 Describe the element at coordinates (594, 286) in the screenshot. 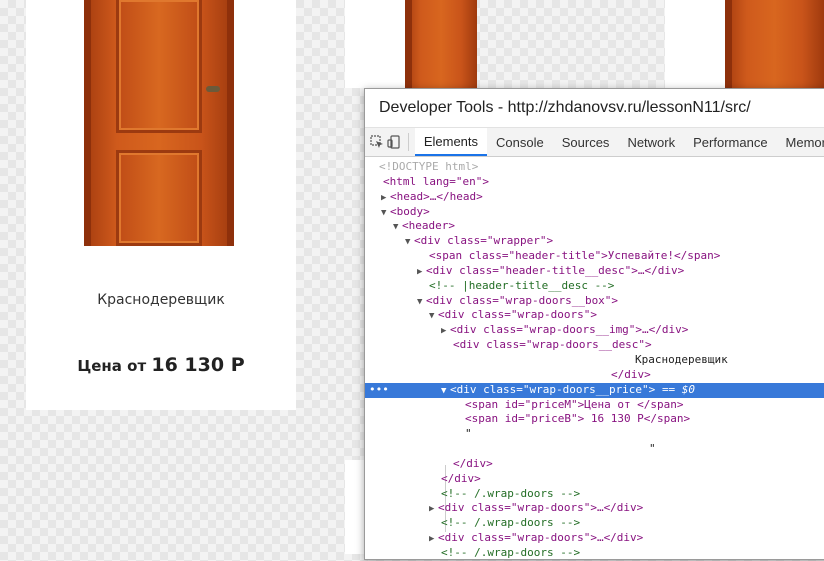

I see `tree-row: <!-- |header-title__desc -->` at that location.